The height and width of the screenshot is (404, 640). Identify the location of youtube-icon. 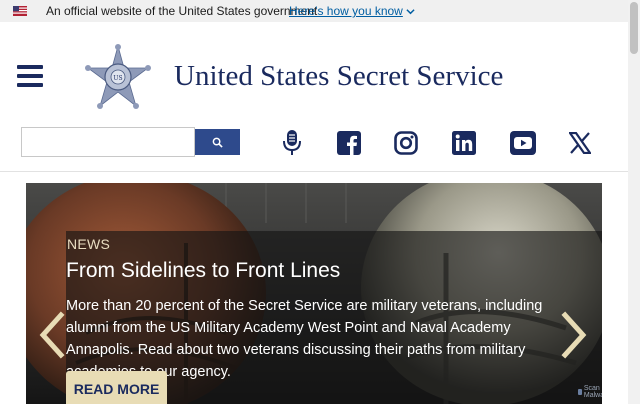
(523, 143).